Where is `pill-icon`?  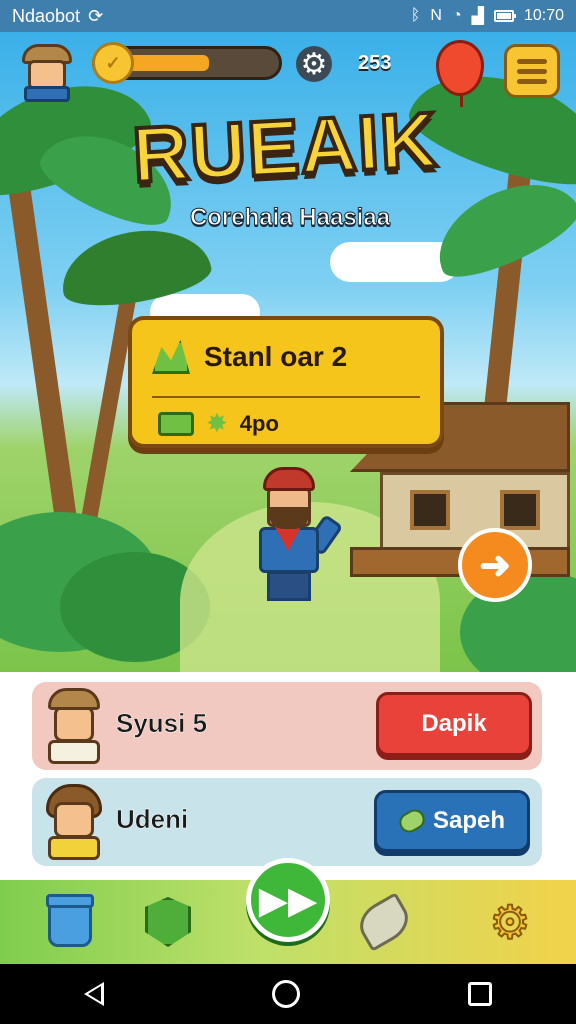 pill-icon is located at coordinates (412, 821).